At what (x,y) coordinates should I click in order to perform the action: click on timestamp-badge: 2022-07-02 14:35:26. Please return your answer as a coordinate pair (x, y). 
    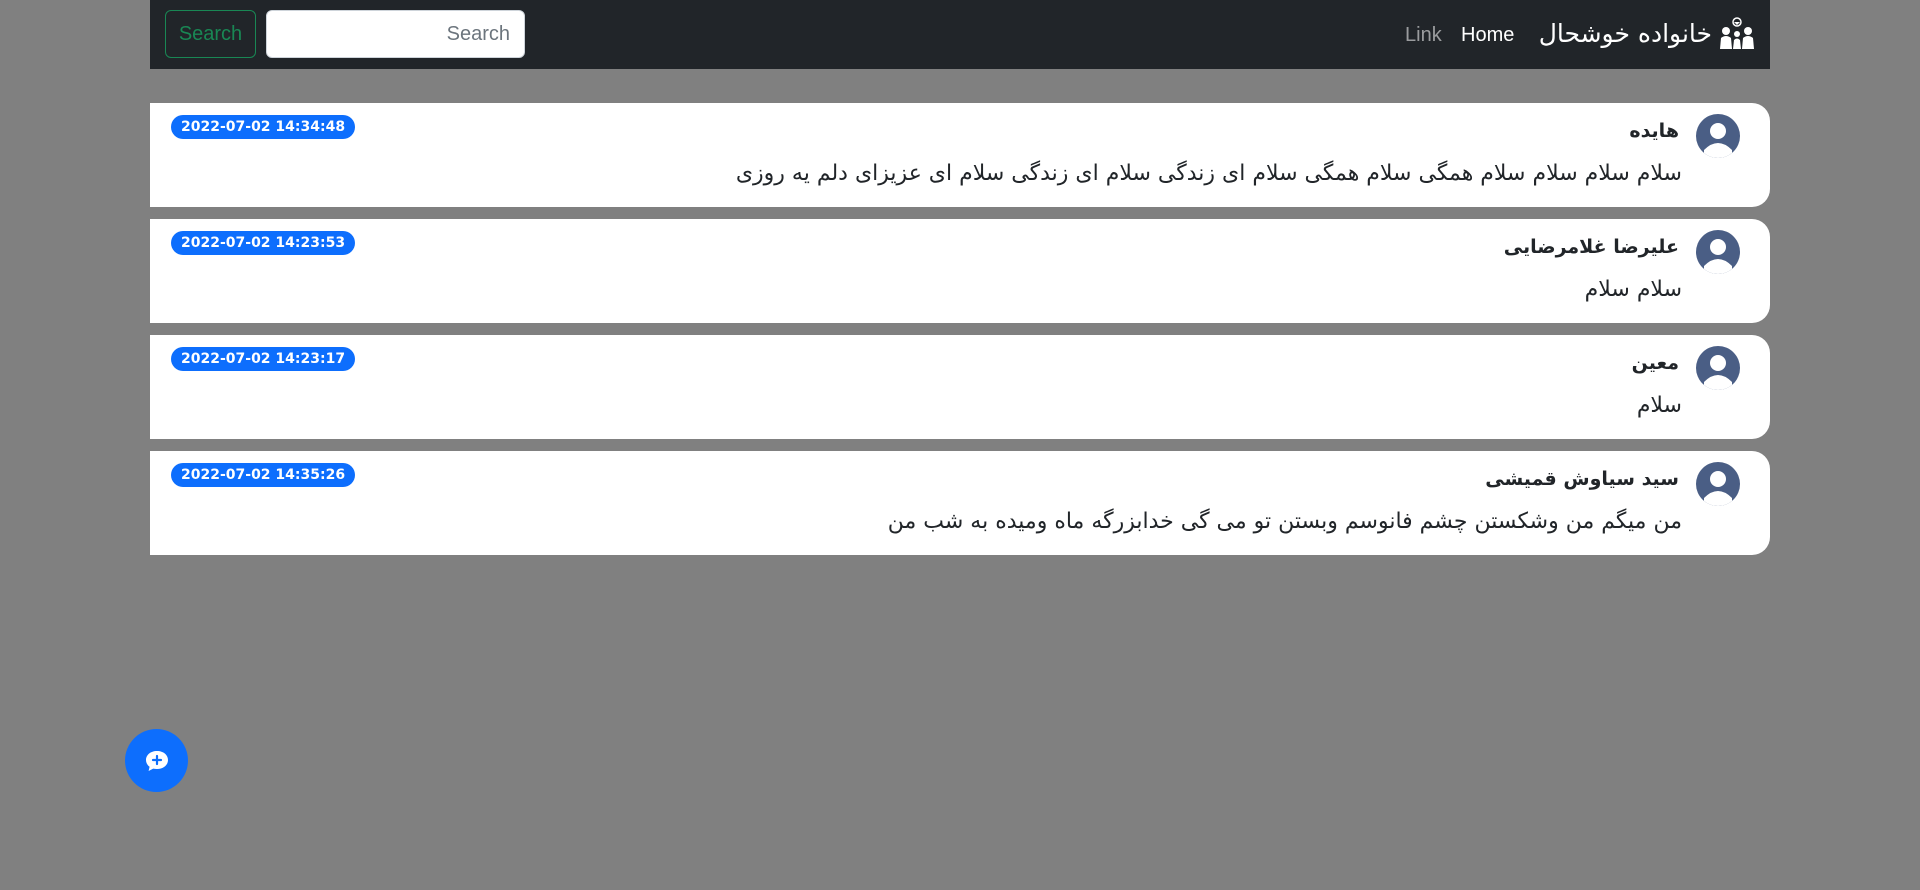
    Looking at the image, I should click on (263, 475).